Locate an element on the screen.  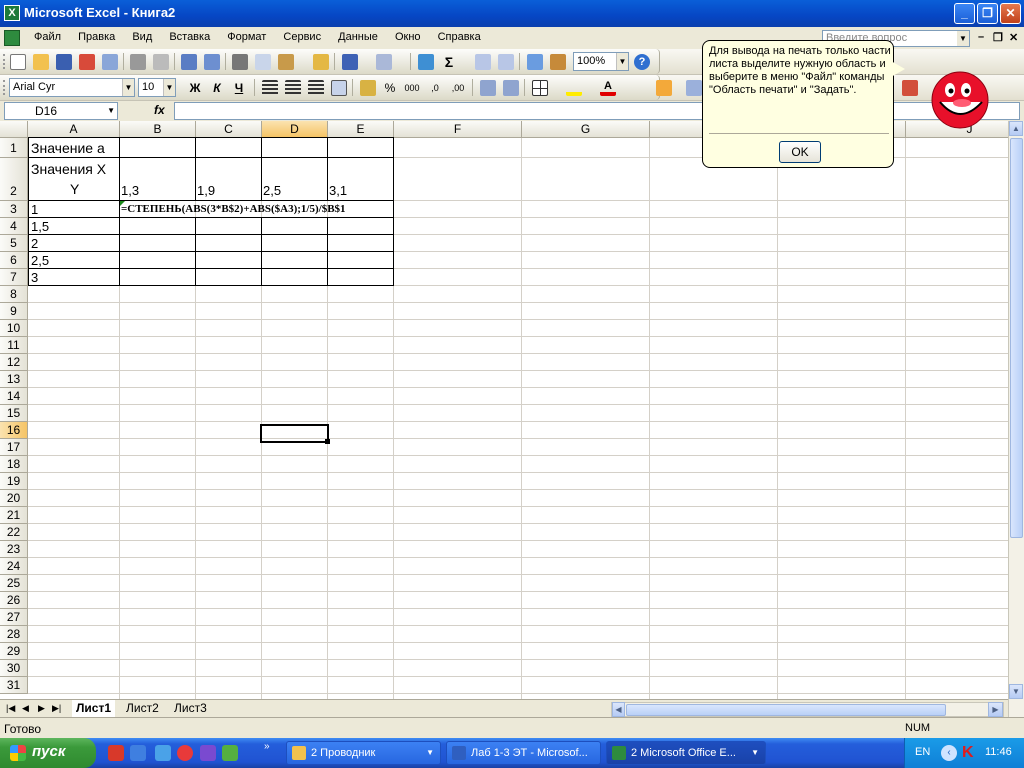
row-header: 2 is located at coordinates (14, 179).